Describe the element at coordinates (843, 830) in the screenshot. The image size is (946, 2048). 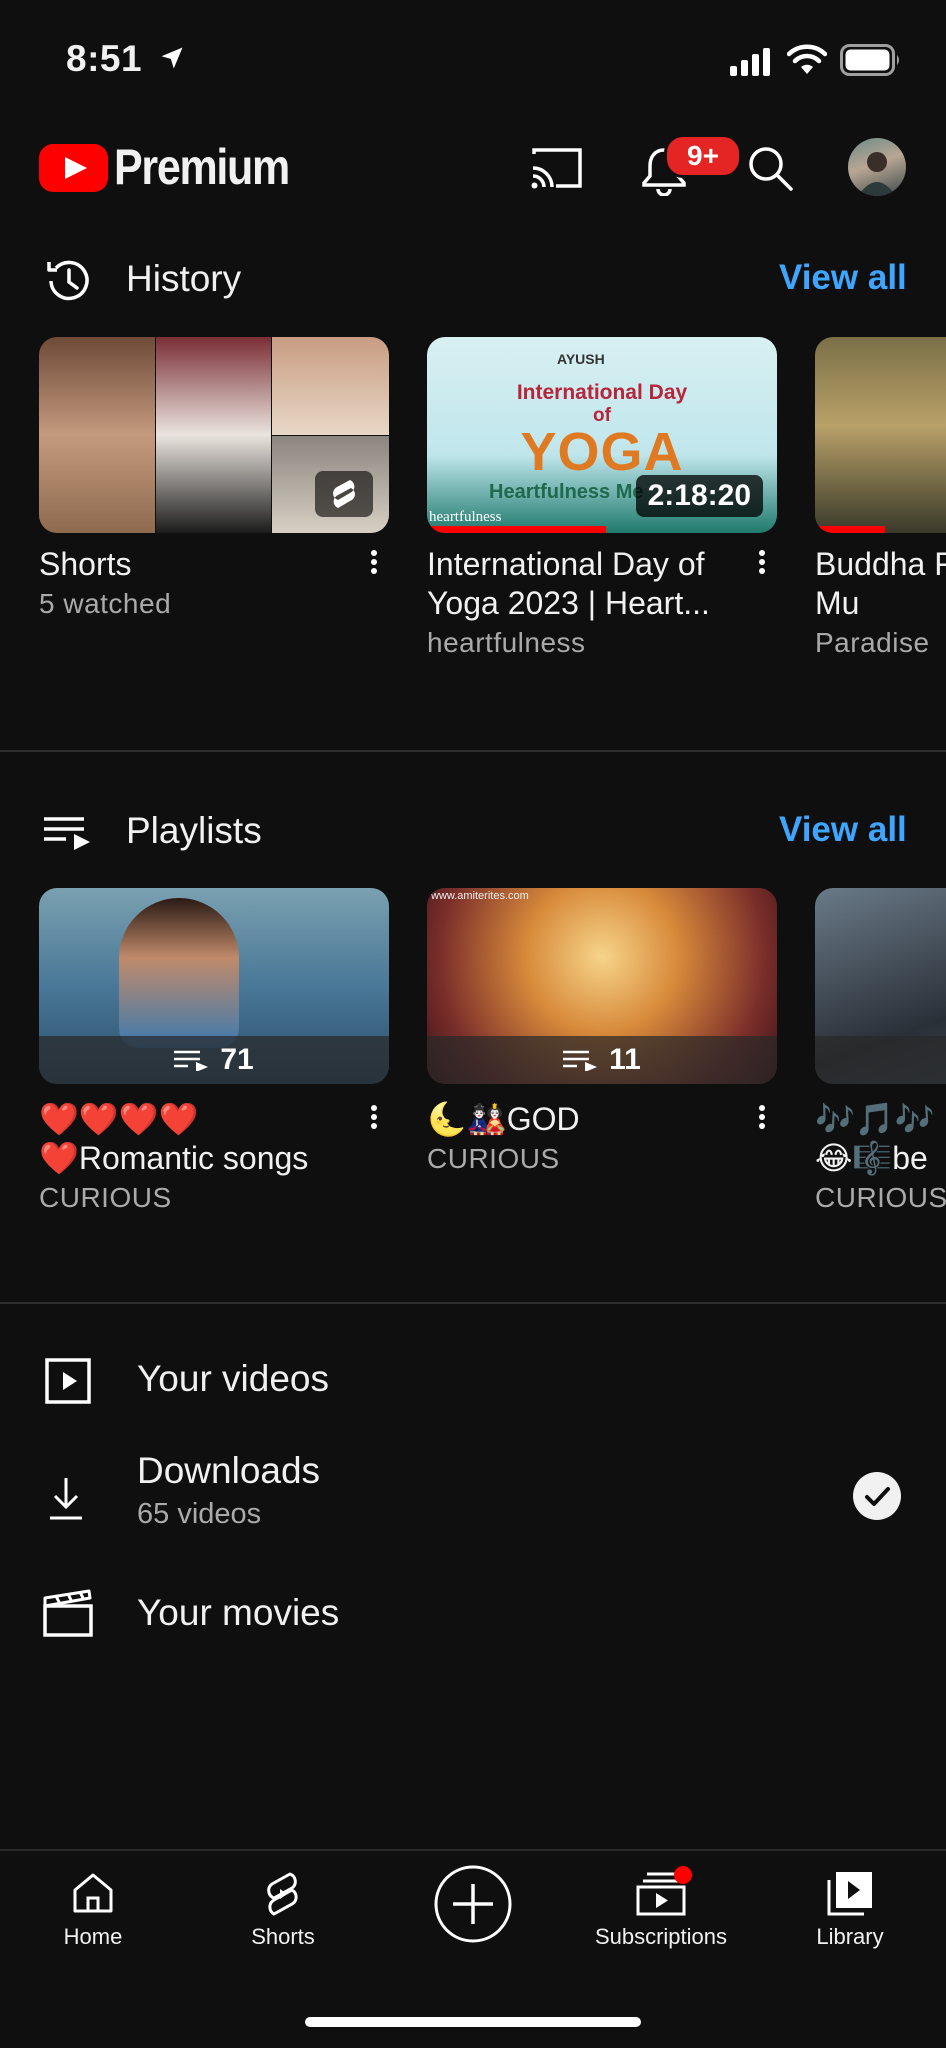
I see `playlists-view-all-link: View all` at that location.